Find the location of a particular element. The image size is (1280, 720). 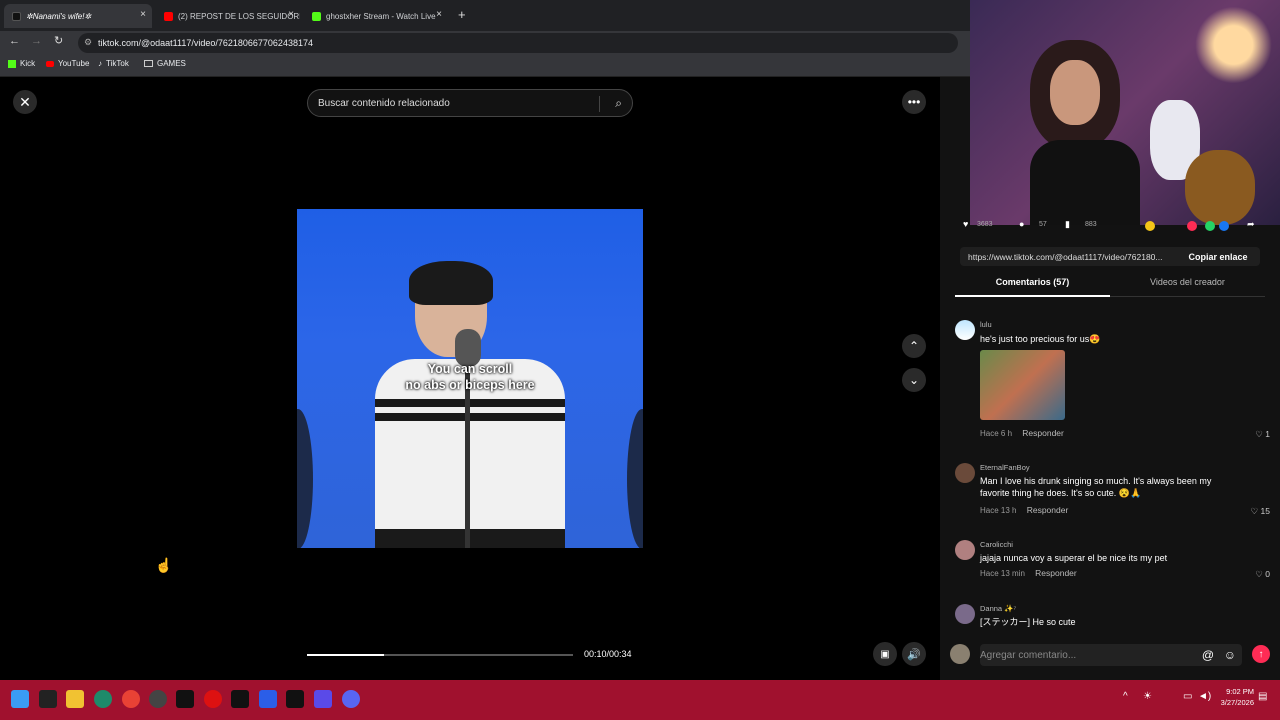

bookmark-tiktok: ♪ TikTok is located at coordinates (113, 63).